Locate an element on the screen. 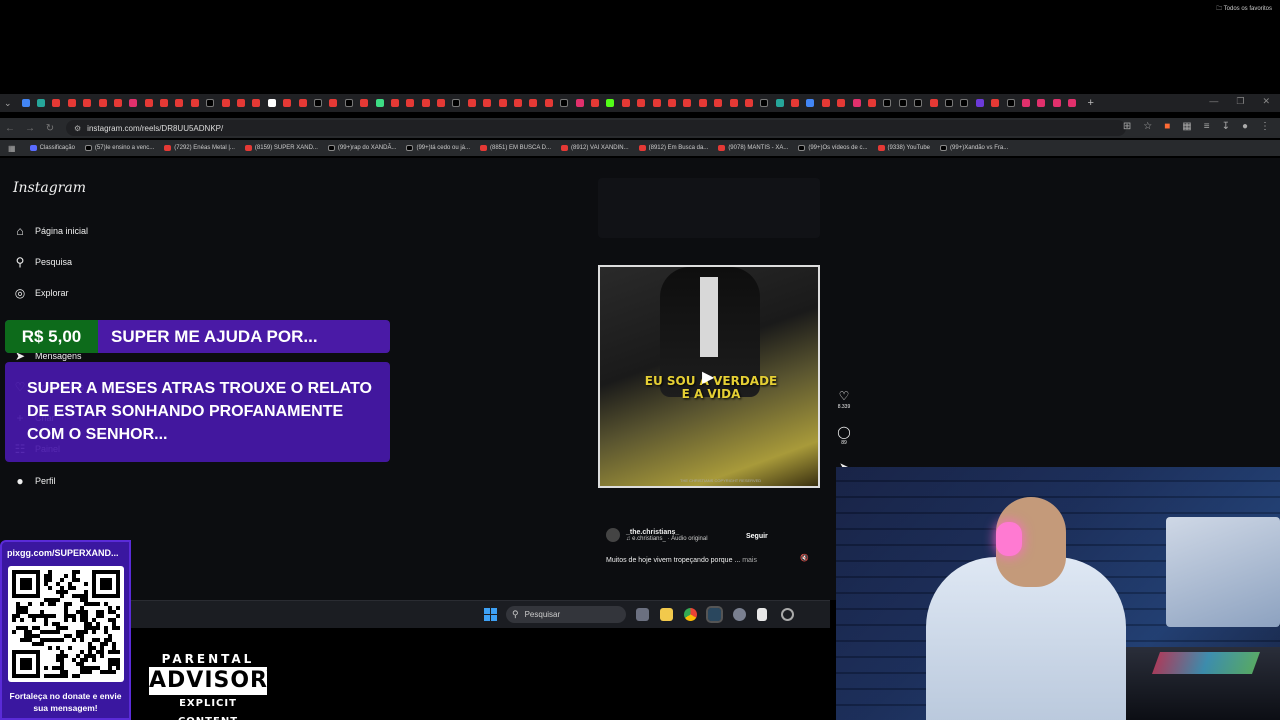 The height and width of the screenshot is (720, 1280). install-icon: ⊞ is located at coordinates (1127, 126).